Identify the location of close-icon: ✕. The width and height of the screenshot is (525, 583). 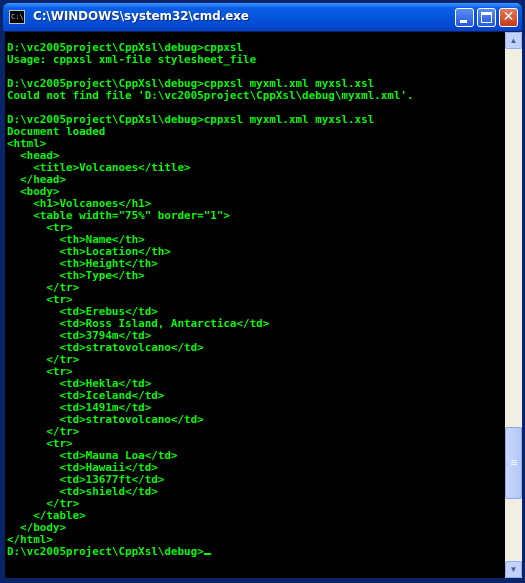
(508, 17).